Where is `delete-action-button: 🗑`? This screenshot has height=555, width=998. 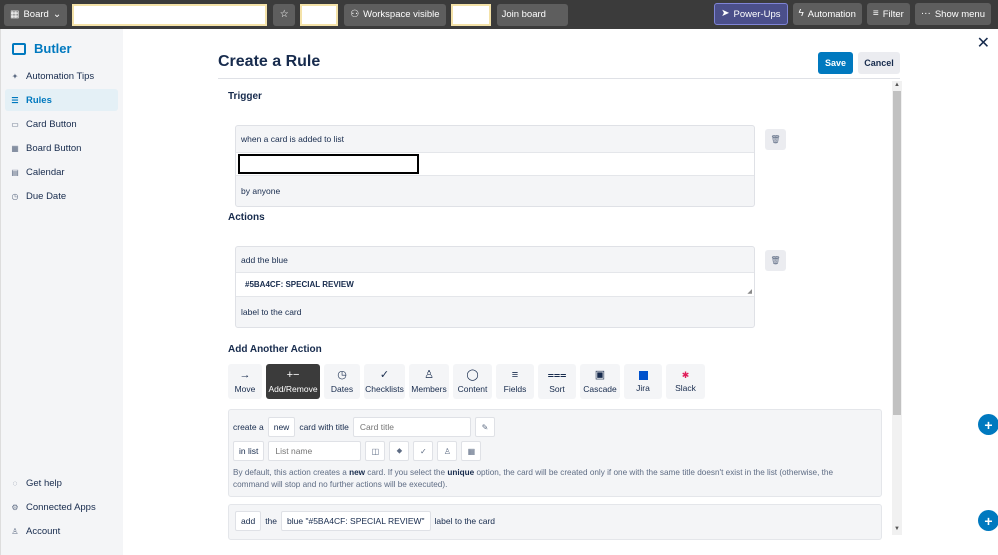 delete-action-button: 🗑 is located at coordinates (775, 260).